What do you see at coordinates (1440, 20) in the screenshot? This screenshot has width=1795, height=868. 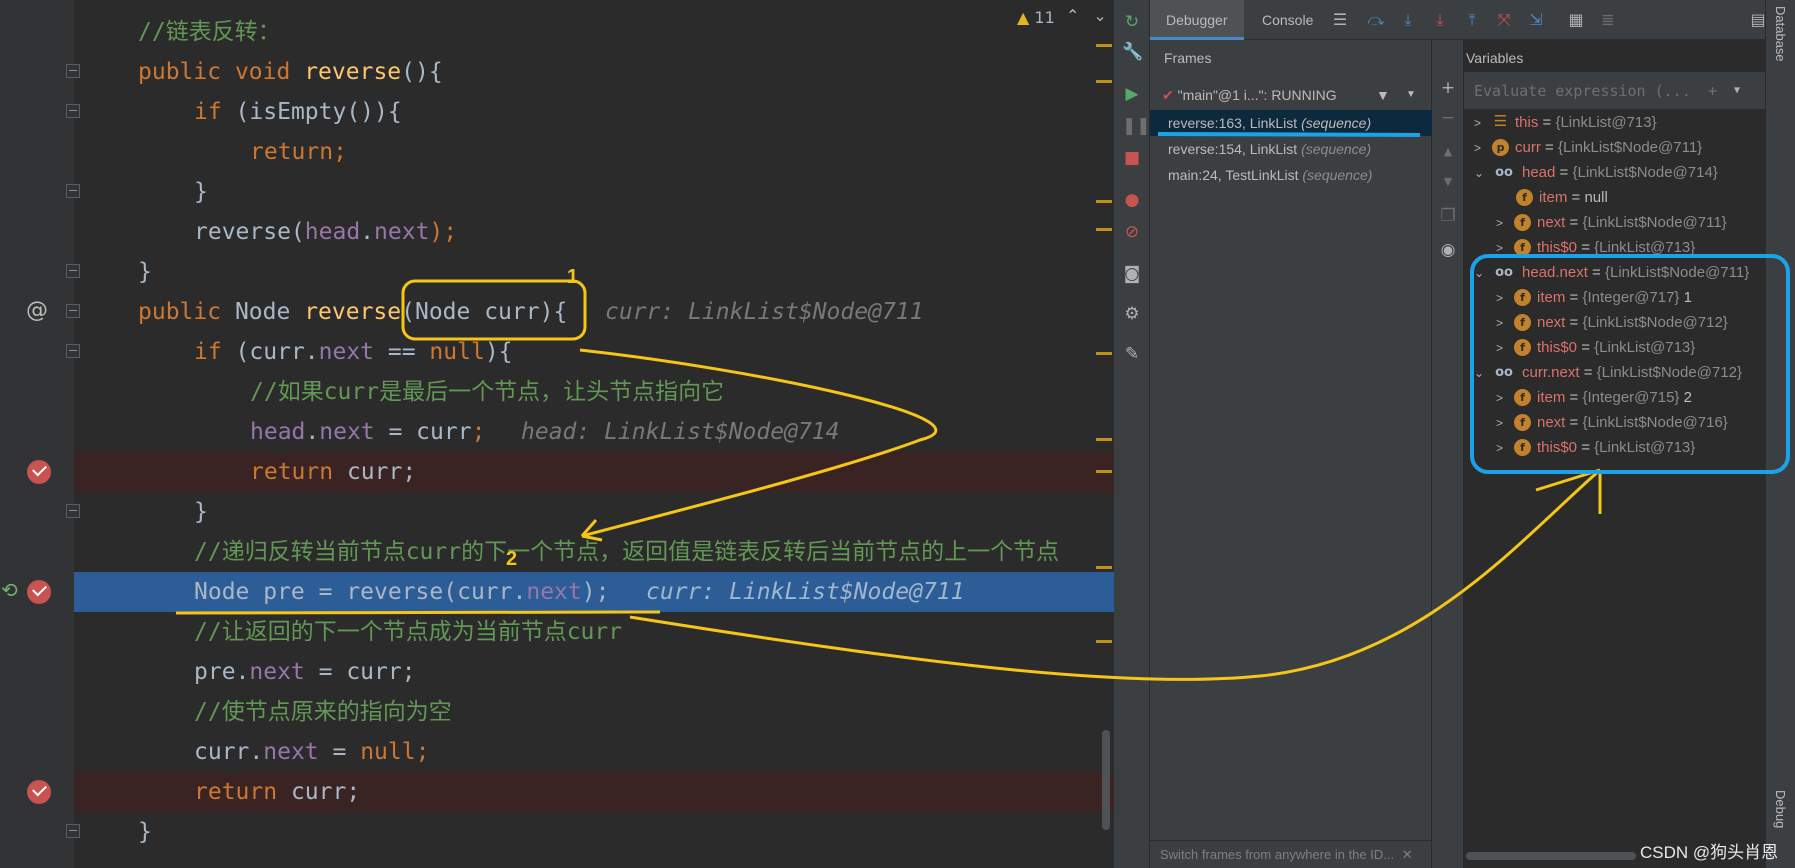 I see `force-step-into-icon: ⤓` at bounding box center [1440, 20].